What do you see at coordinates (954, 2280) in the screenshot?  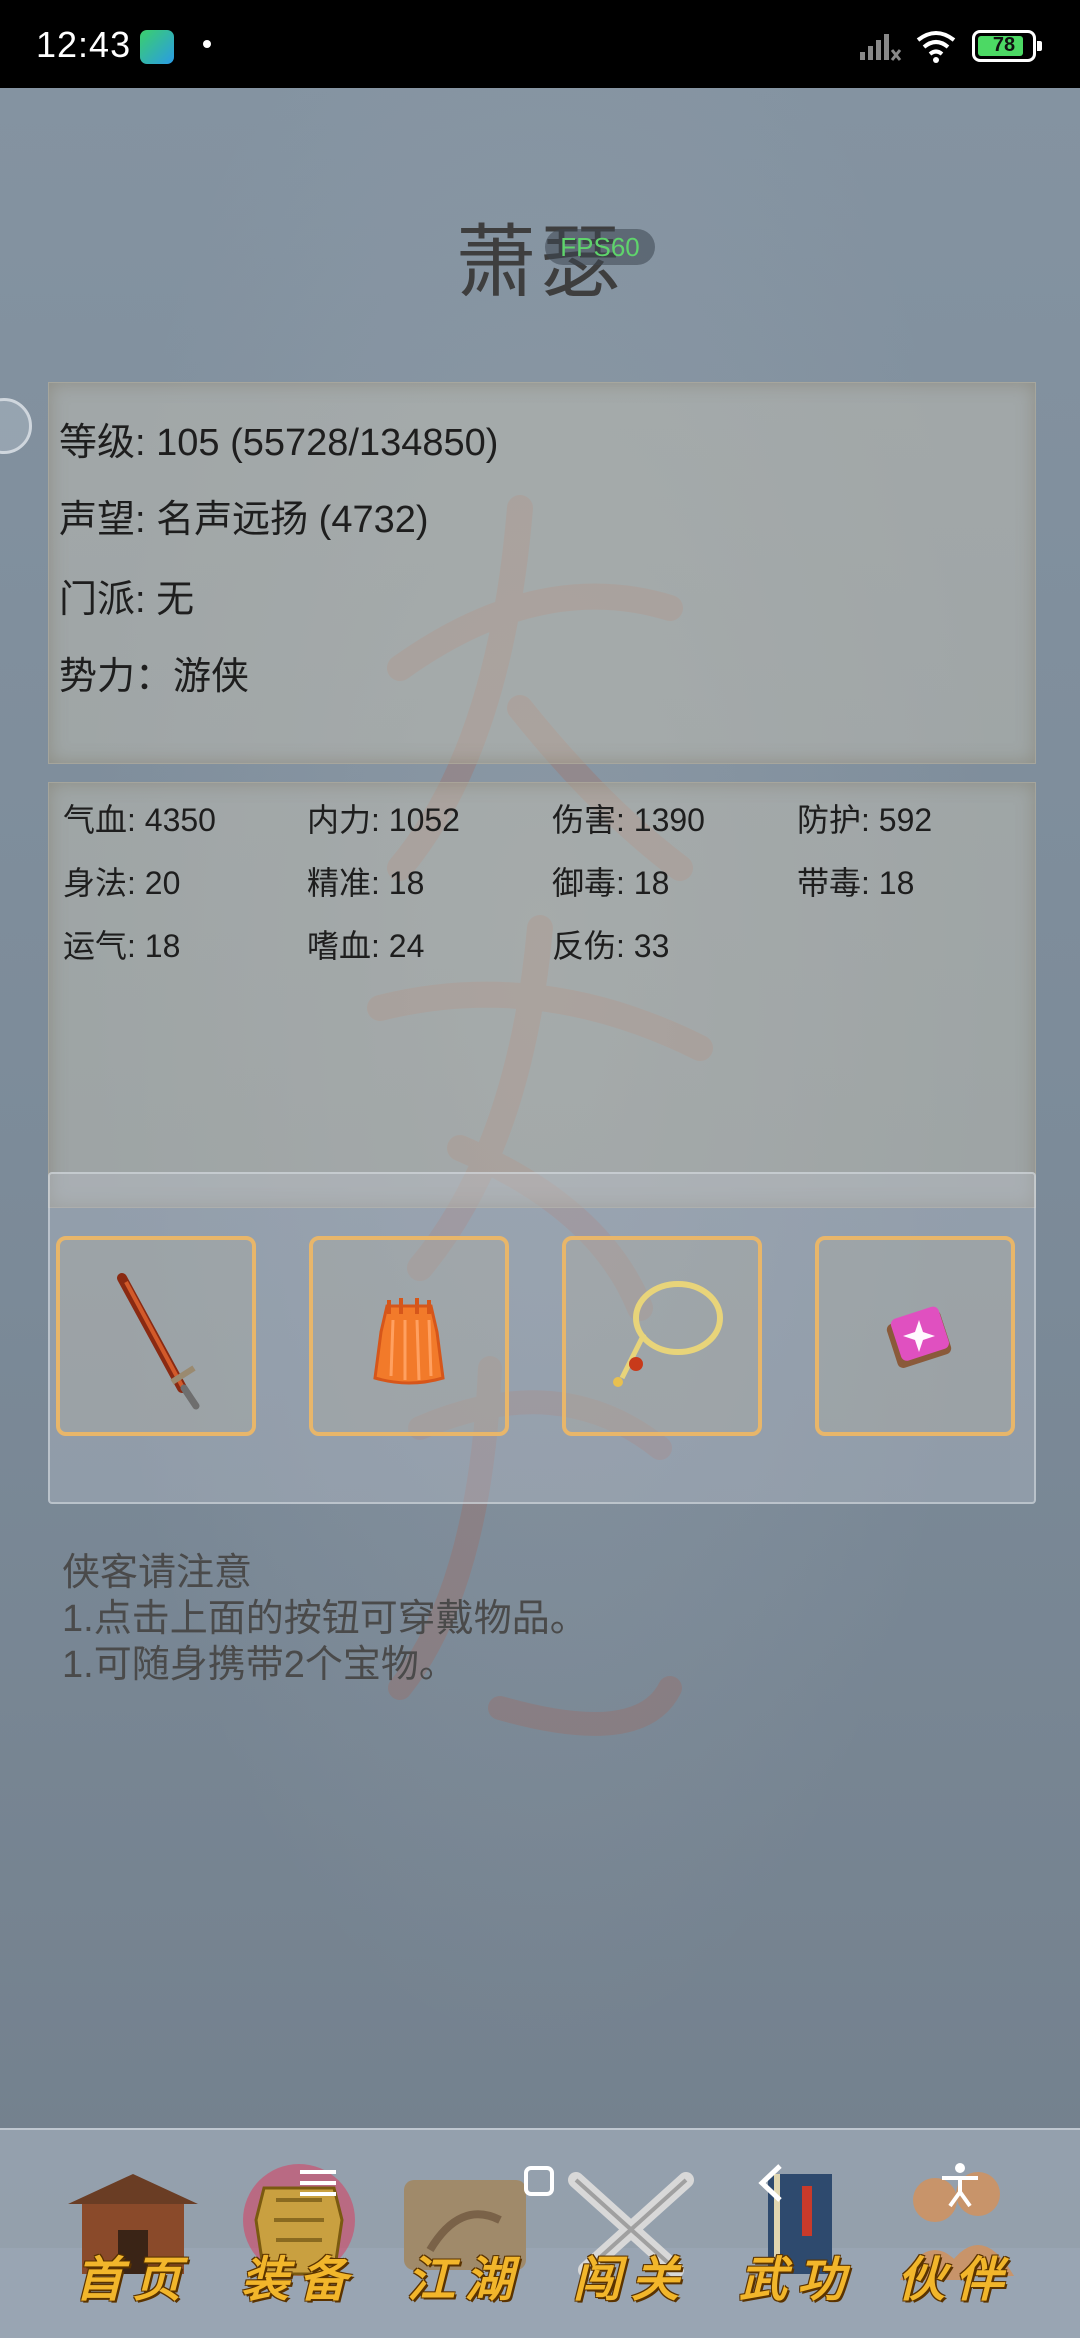 I see `nav-label-companions: 伙伴` at bounding box center [954, 2280].